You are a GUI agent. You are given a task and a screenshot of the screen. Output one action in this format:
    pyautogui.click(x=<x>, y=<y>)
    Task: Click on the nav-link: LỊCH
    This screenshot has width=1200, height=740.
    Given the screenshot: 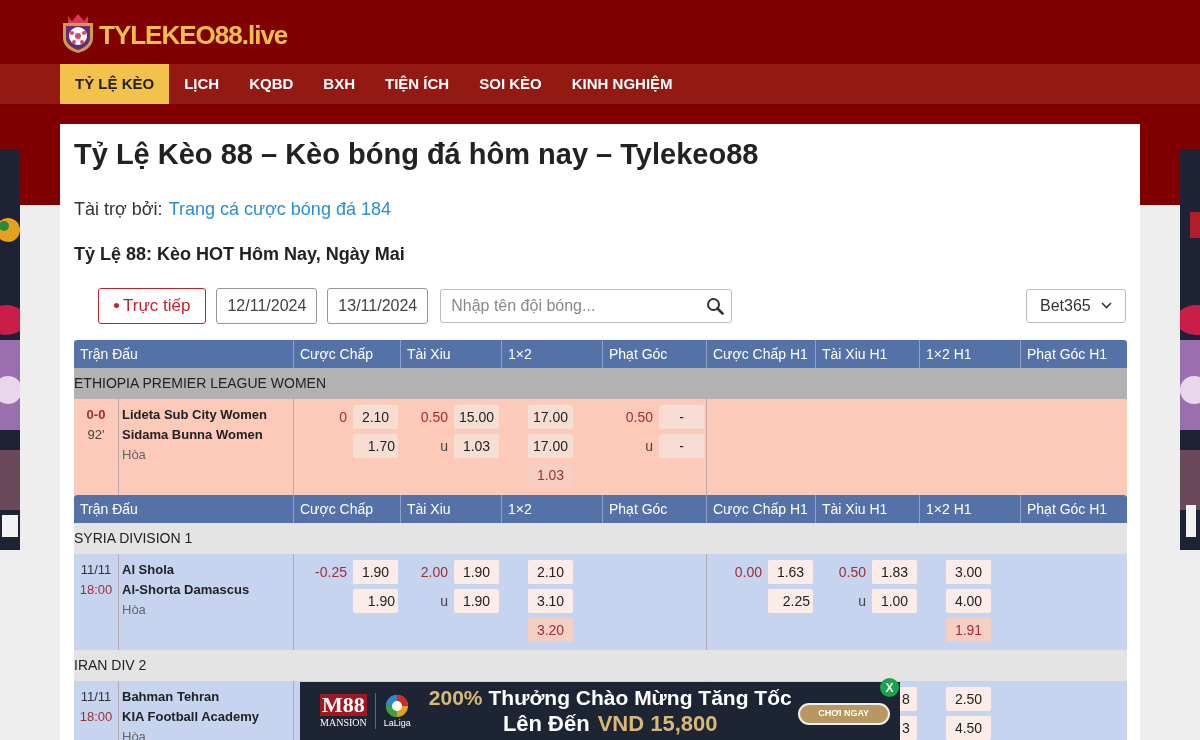 What is the action you would take?
    pyautogui.click(x=202, y=84)
    